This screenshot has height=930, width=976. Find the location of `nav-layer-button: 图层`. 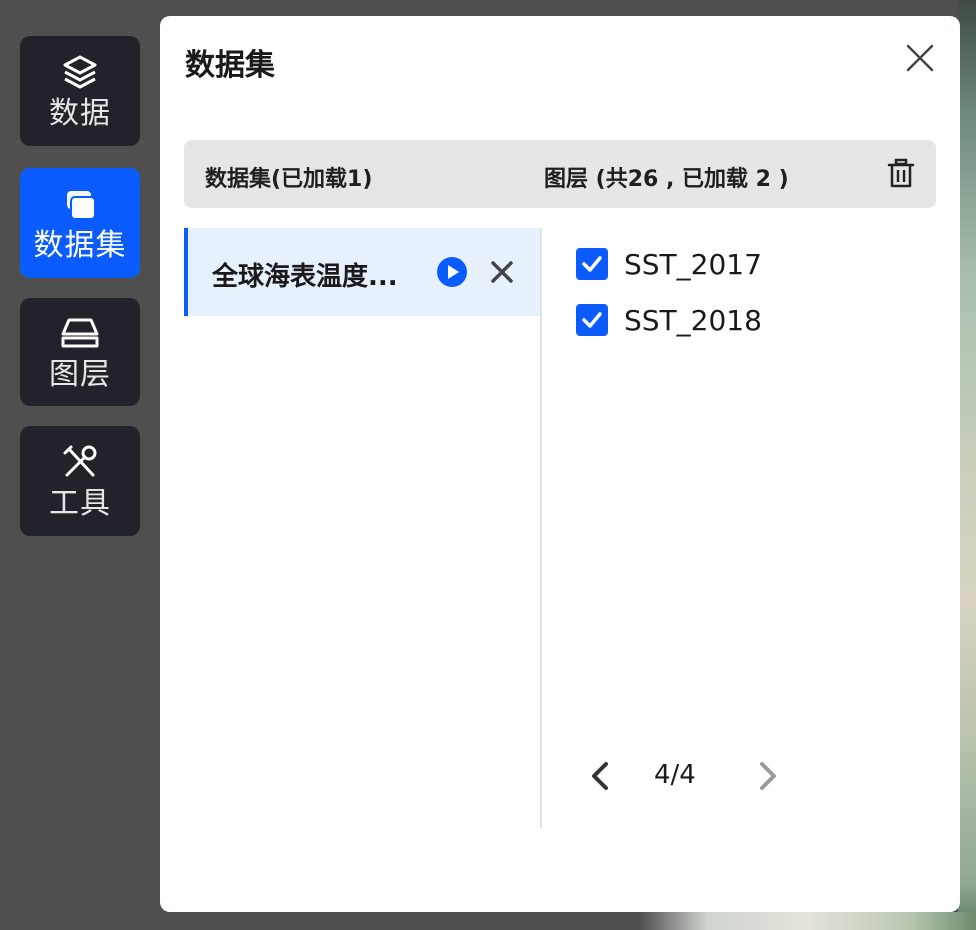

nav-layer-button: 图层 is located at coordinates (80, 352).